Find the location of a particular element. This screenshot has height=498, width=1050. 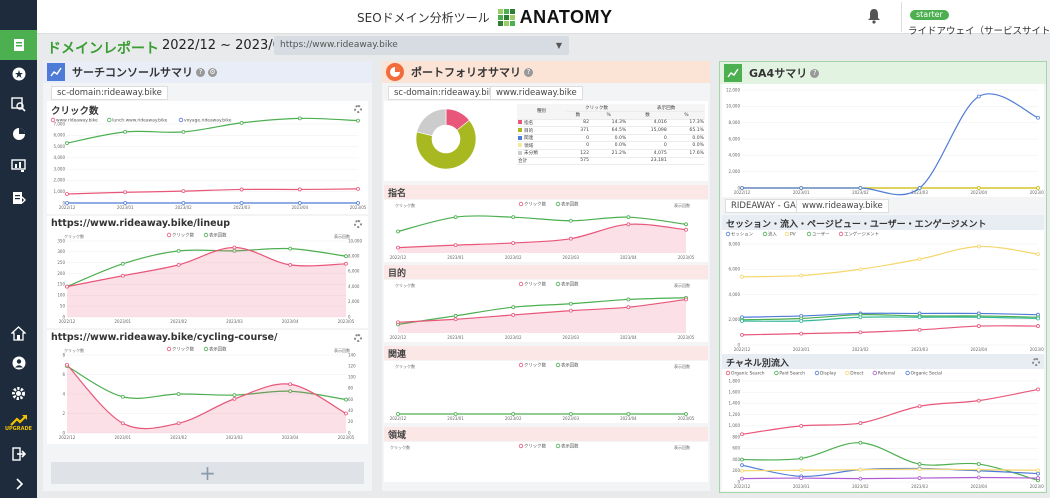

table-row: 指名 82 14.3% 4,016 17.3% is located at coordinates (611, 123).